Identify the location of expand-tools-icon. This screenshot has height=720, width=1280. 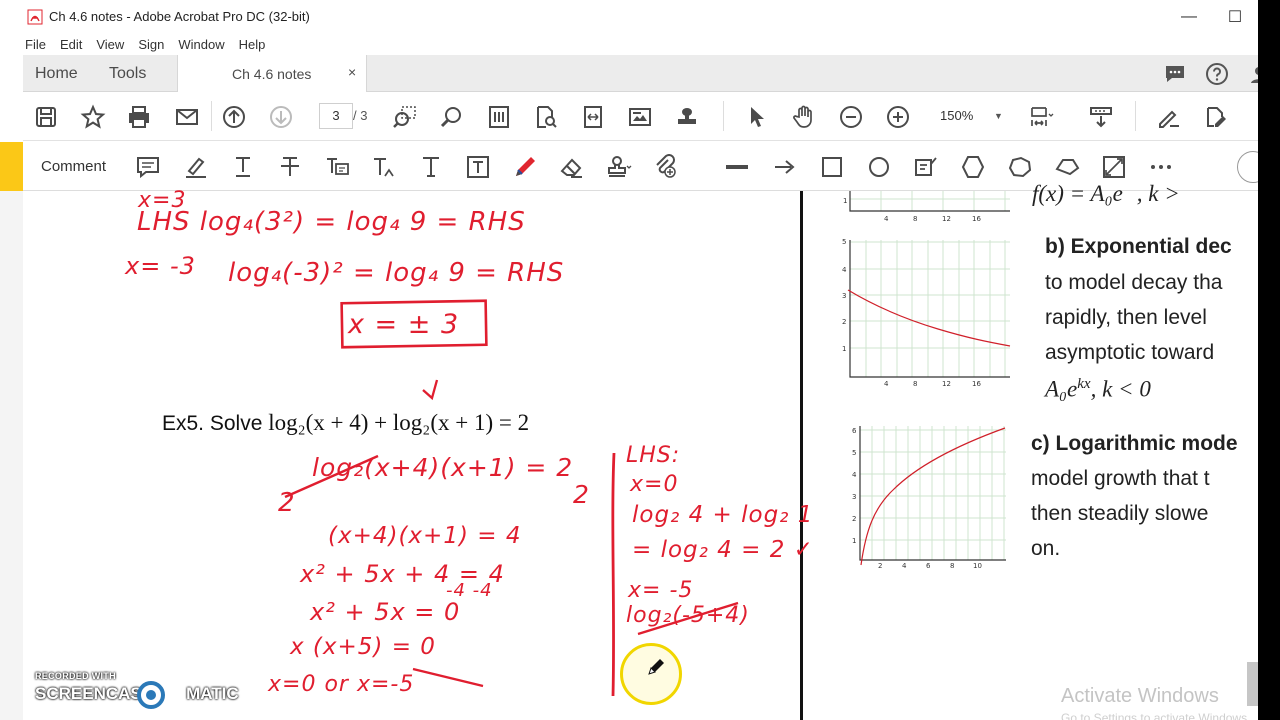
(1114, 167).